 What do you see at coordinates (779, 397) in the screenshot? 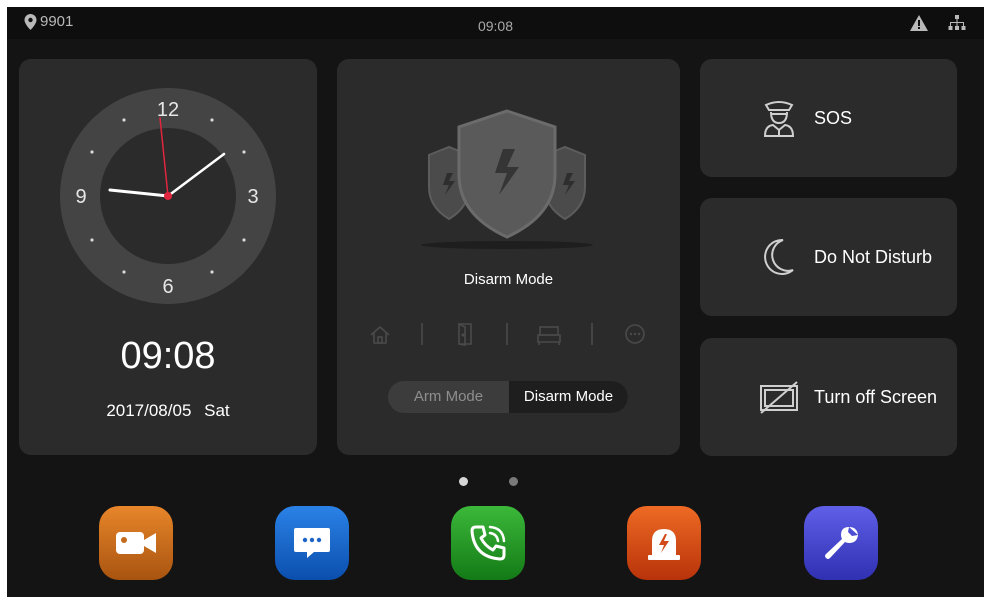
I see `screen-off-icon` at bounding box center [779, 397].